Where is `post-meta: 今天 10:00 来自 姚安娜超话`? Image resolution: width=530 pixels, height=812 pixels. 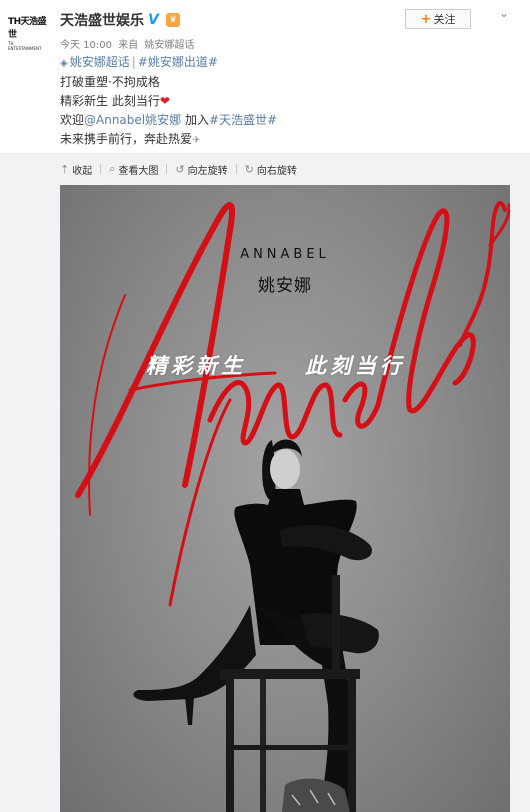
post-meta: 今天 10:00 来自 姚安娜超话 is located at coordinates (128, 43).